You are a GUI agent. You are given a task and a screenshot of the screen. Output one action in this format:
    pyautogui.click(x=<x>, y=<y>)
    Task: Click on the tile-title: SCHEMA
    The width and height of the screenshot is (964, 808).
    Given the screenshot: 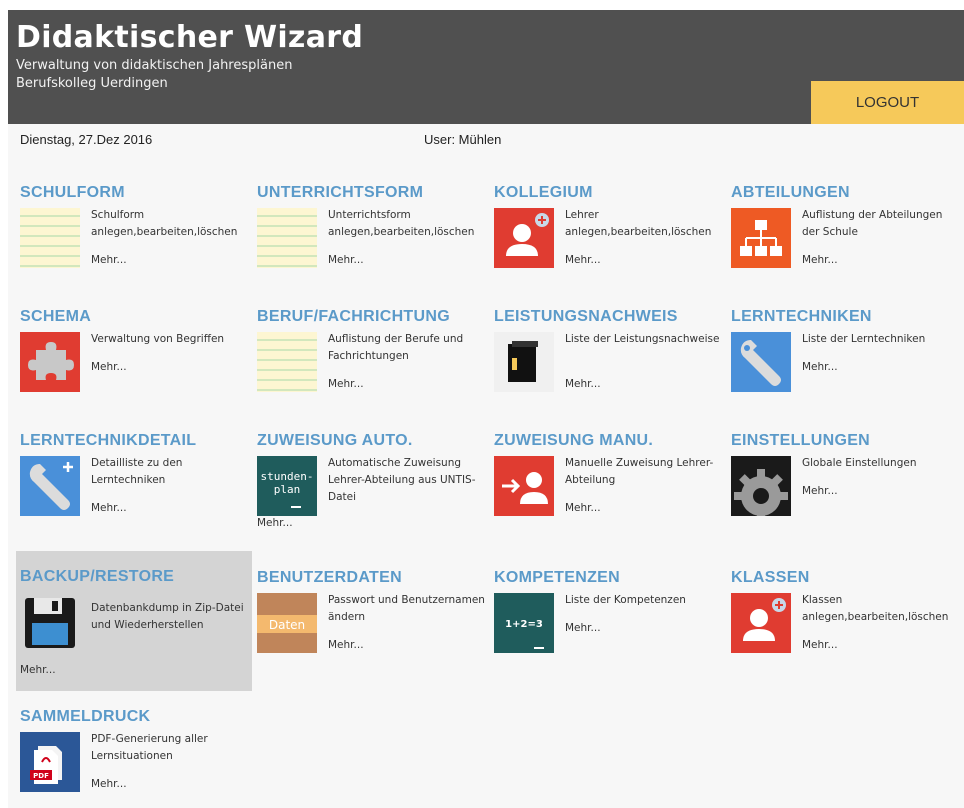 What is the action you would take?
    pyautogui.click(x=55, y=317)
    